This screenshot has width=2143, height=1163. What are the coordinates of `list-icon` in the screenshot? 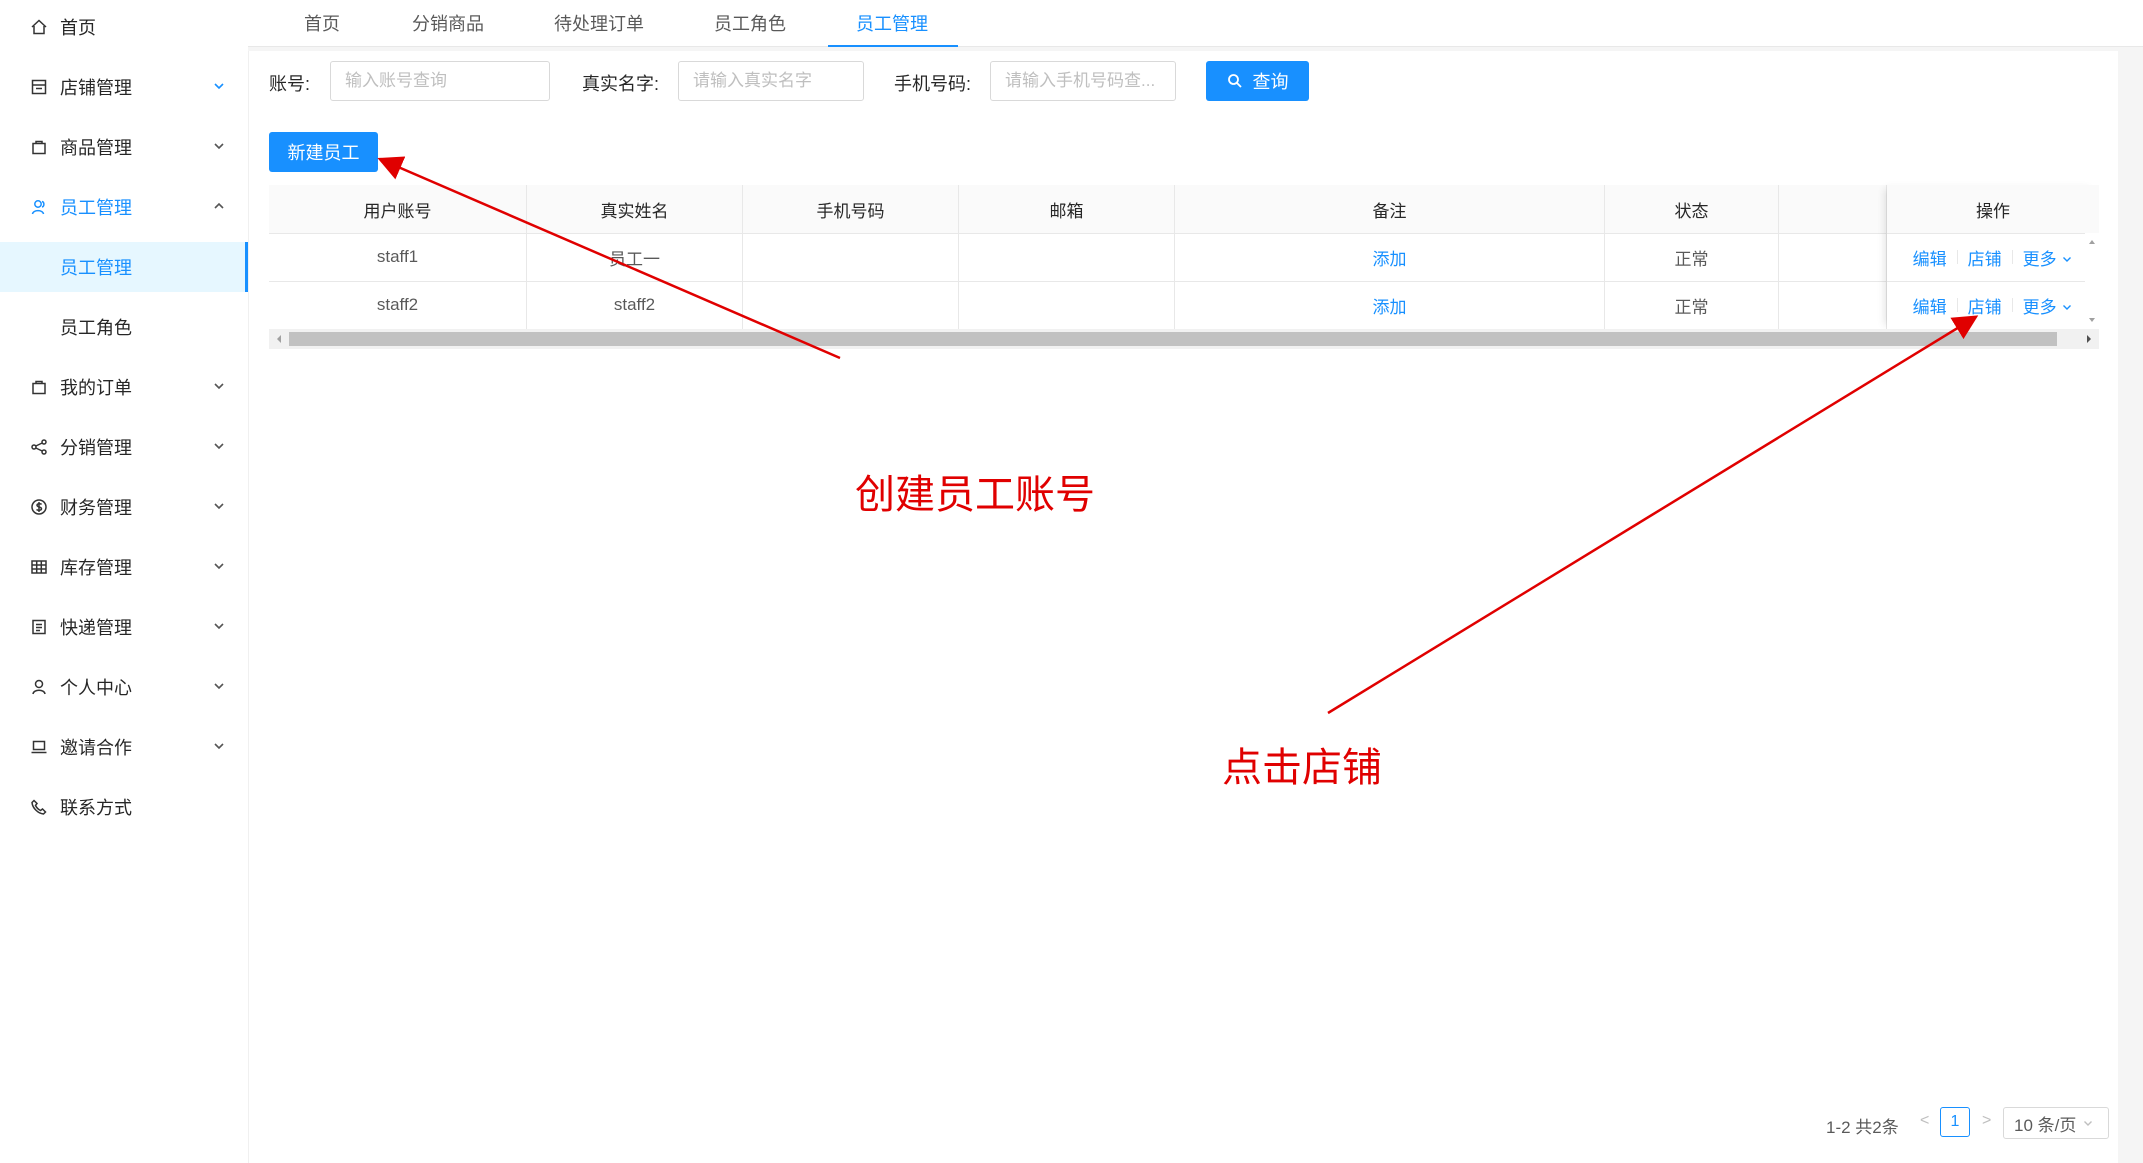 It's located at (39, 627).